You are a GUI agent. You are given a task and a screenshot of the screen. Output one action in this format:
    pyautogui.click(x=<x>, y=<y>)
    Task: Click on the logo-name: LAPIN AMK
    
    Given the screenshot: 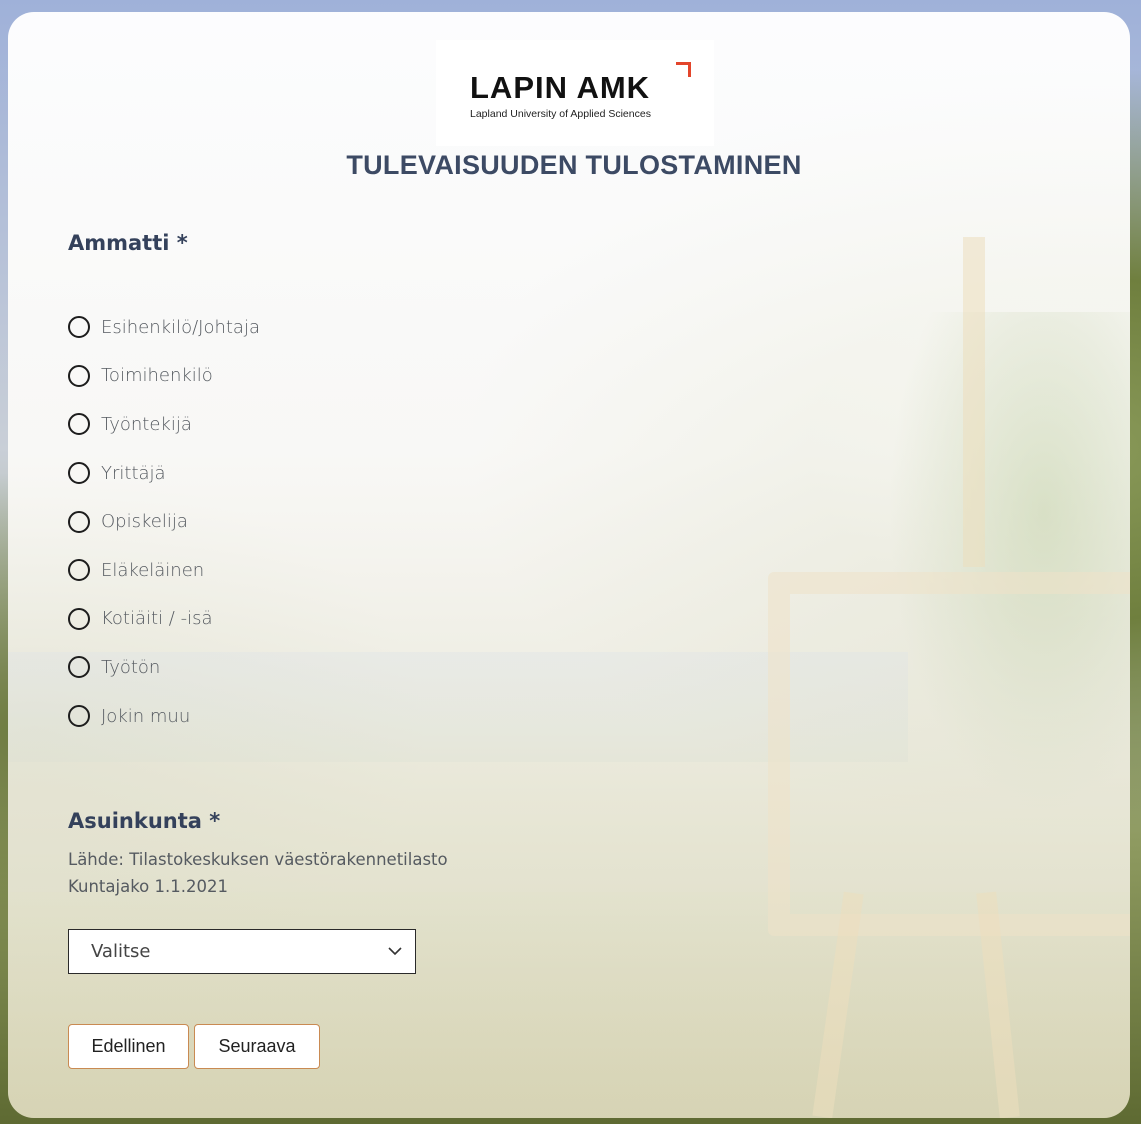 What is the action you would take?
    pyautogui.click(x=560, y=87)
    